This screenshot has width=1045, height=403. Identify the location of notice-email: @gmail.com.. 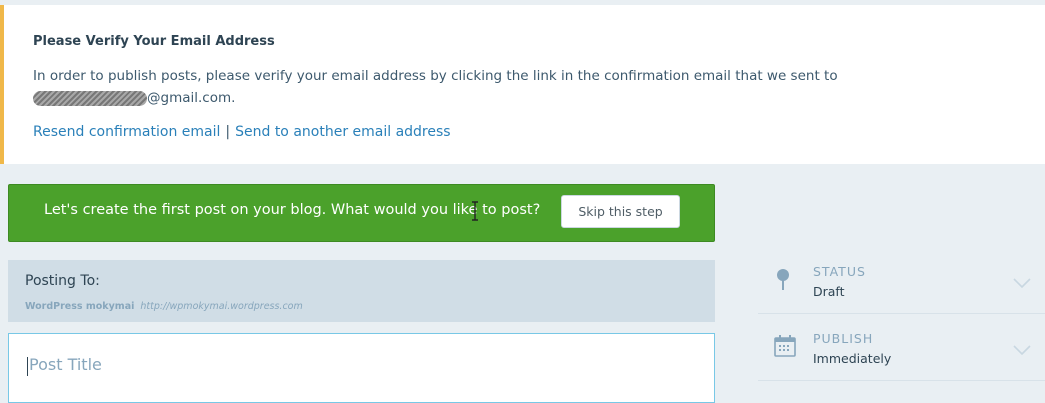
(533, 98).